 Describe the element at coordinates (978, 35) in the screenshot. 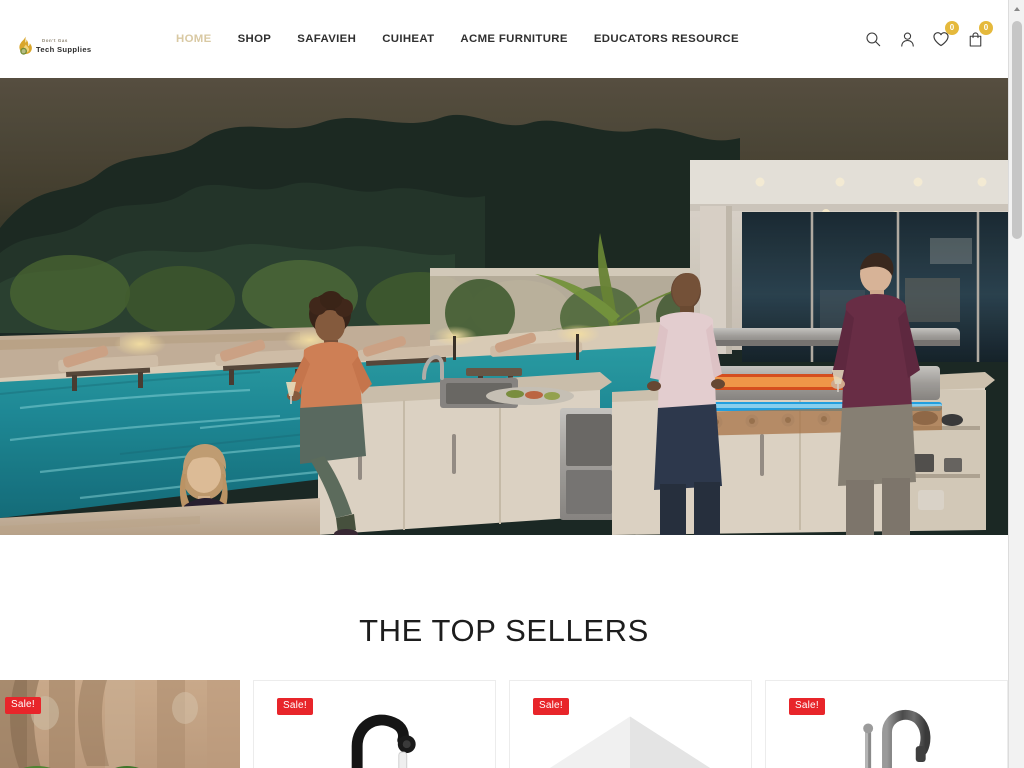

I see `shopping-bag-cart-icon: 0` at that location.